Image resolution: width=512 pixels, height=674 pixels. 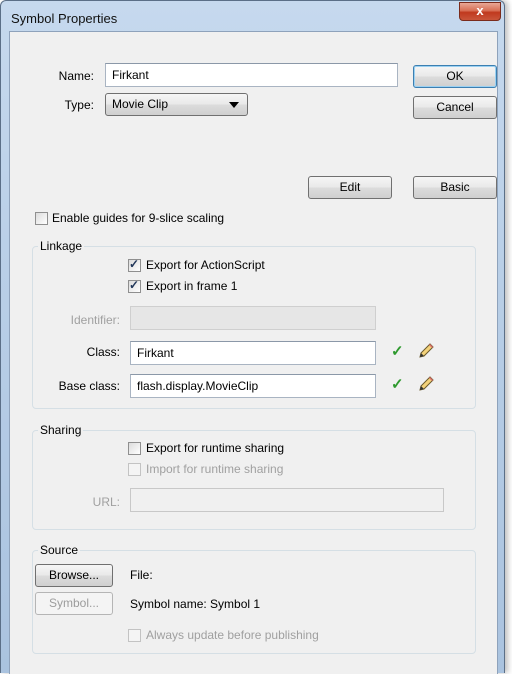 What do you see at coordinates (64, 18) in the screenshot?
I see `dialog-title: Symbol Properties` at bounding box center [64, 18].